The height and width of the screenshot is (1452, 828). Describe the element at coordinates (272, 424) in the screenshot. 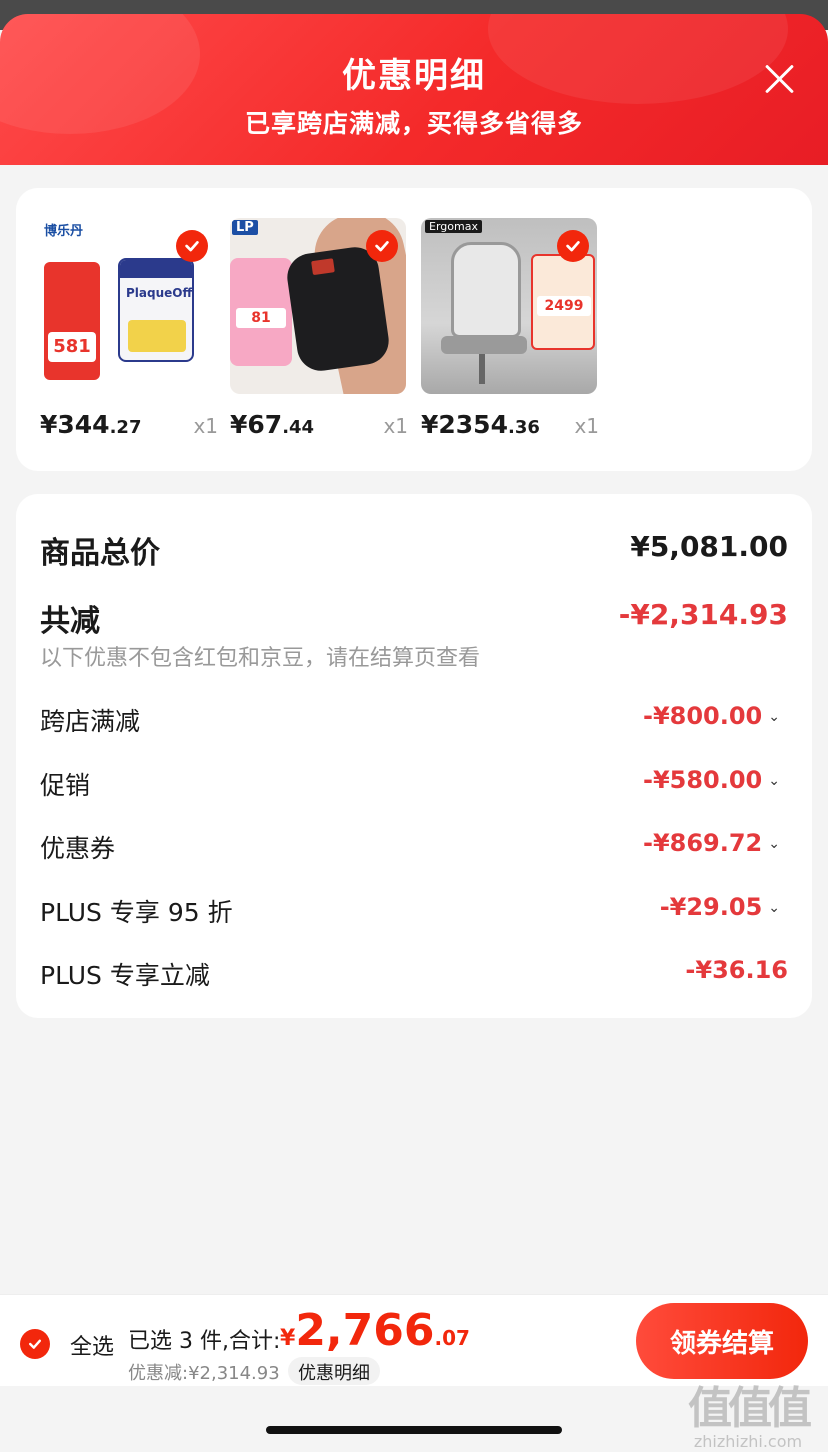

I see `product-price: ¥67.44` at that location.